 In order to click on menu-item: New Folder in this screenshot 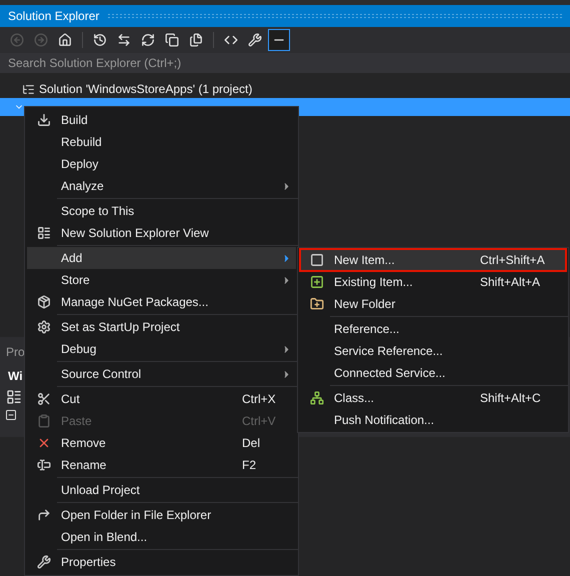, I will do `click(433, 304)`.